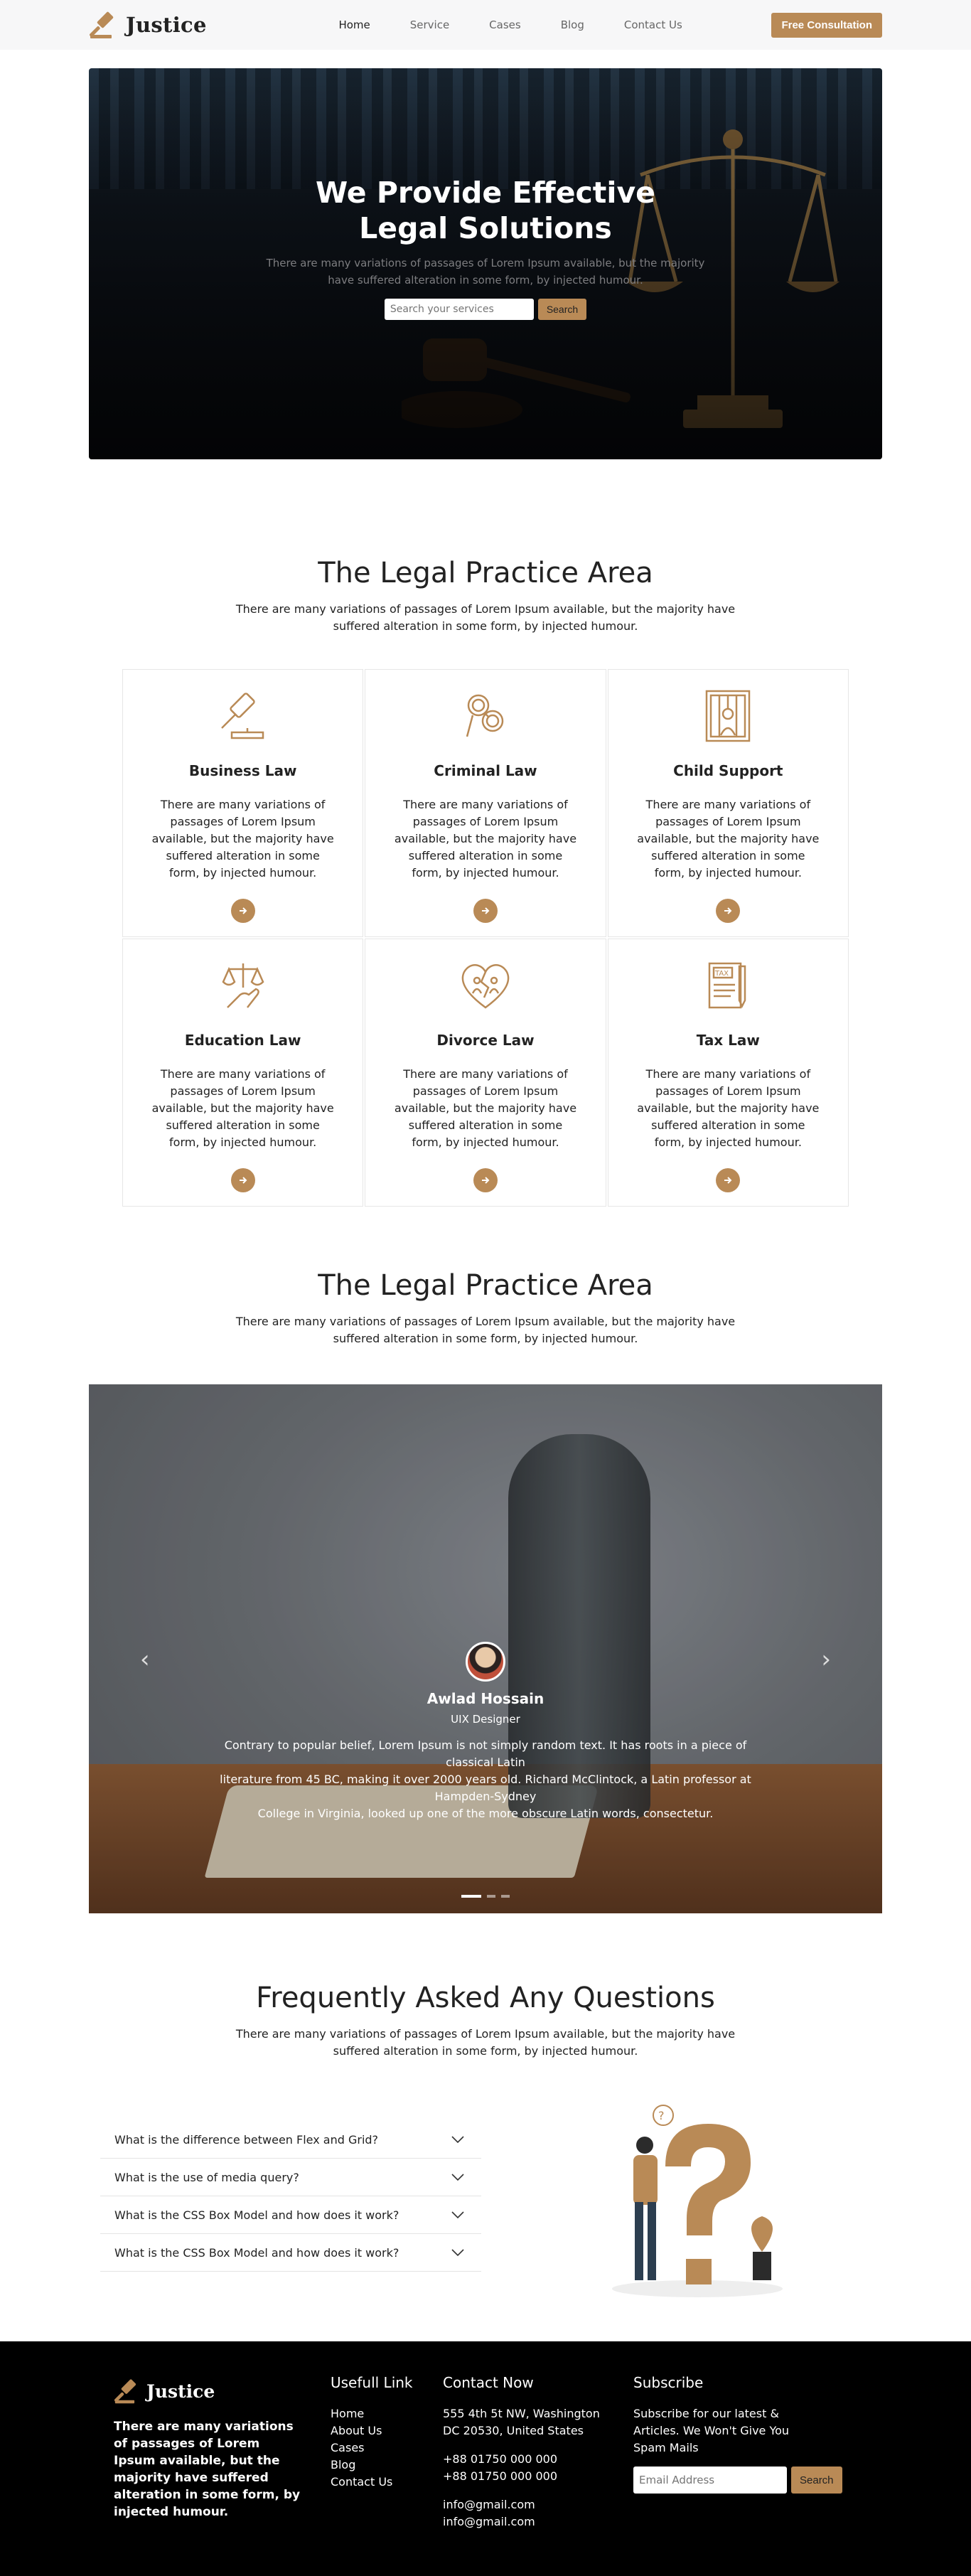 This screenshot has height=2576, width=971. Describe the element at coordinates (291, 2177) in the screenshot. I see `faq-item: What is the use of media query?` at that location.